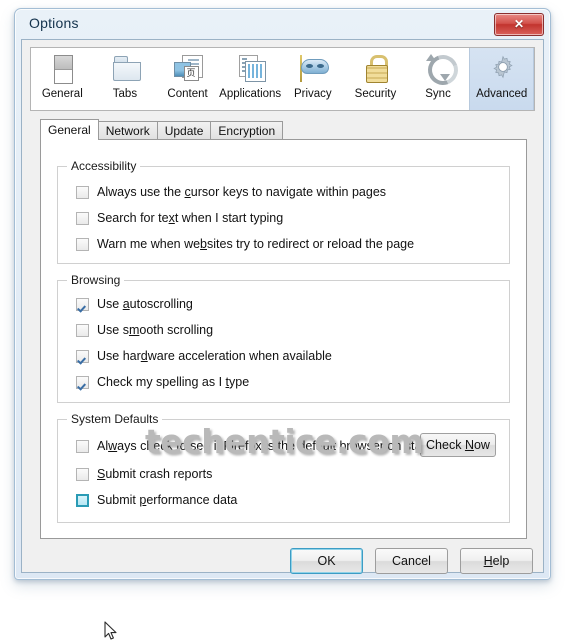 The image size is (565, 641). What do you see at coordinates (82, 356) in the screenshot?
I see `checkbox-hardware-acceleration` at bounding box center [82, 356].